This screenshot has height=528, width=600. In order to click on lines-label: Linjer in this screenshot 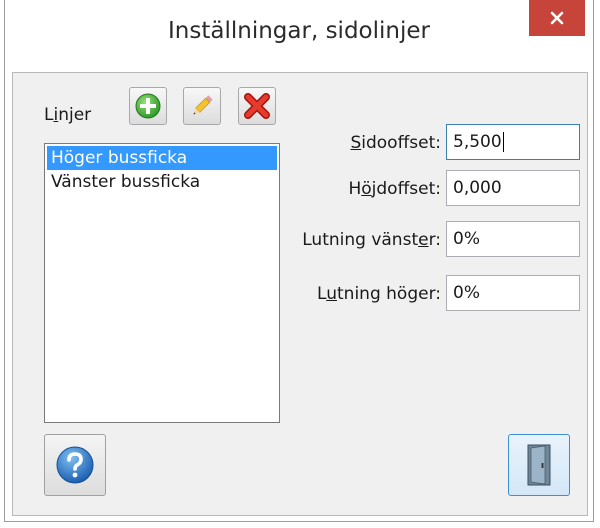, I will do `click(68, 115)`.